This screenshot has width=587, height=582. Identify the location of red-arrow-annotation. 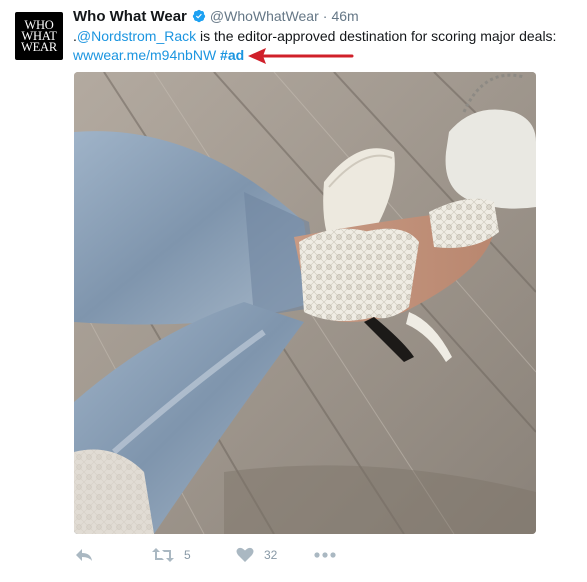
(301, 56).